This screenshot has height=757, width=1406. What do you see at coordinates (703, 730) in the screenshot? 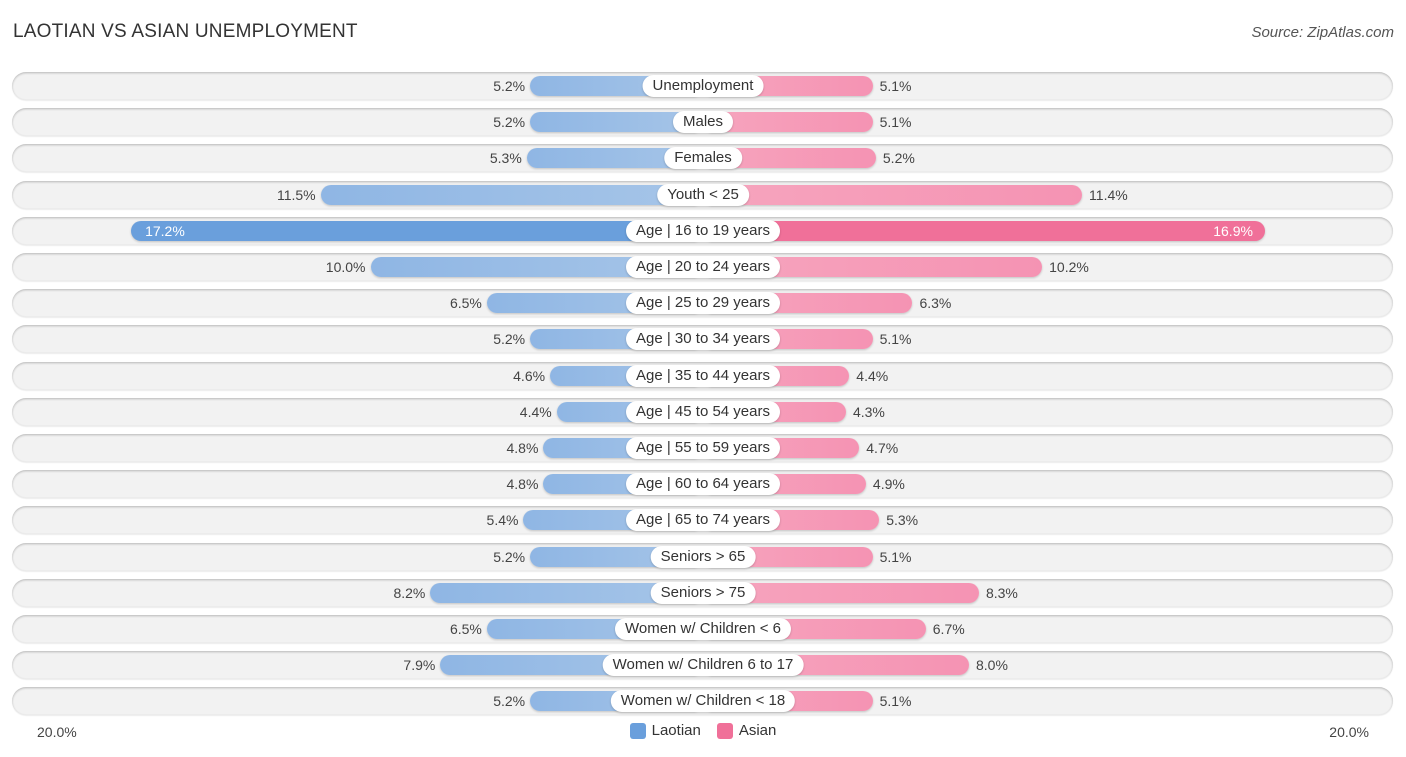
I see `legend: Laotian Asian` at bounding box center [703, 730].